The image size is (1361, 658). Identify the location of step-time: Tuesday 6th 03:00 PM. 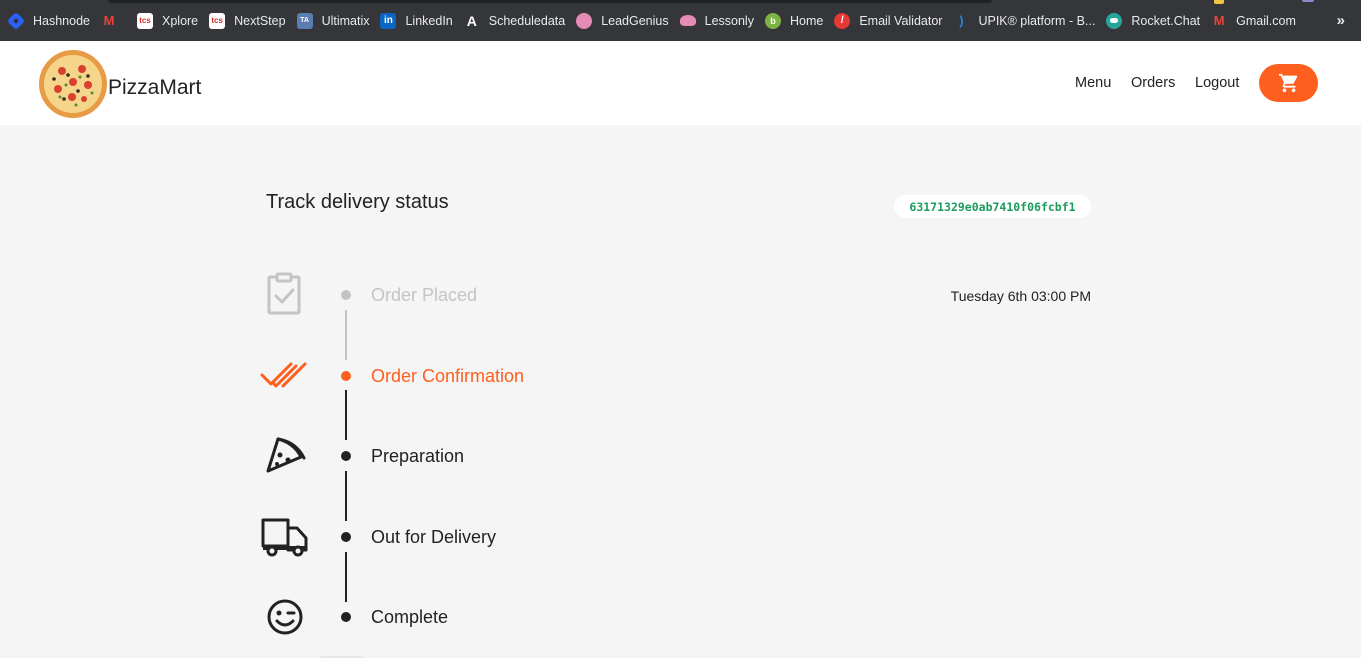
(1020, 296).